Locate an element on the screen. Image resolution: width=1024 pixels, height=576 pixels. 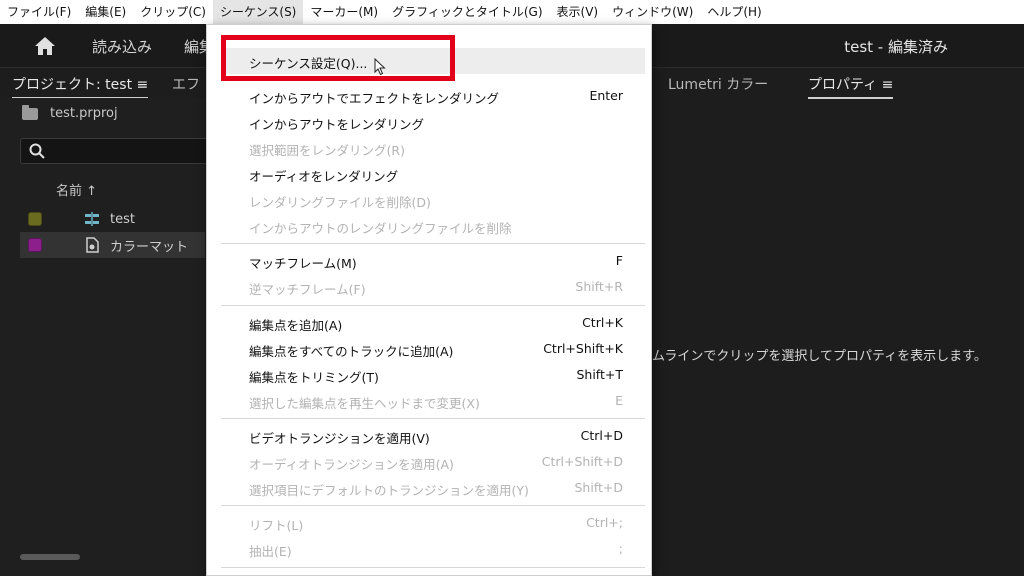
menu-item-shortcut: Ctrl+K is located at coordinates (602, 322).